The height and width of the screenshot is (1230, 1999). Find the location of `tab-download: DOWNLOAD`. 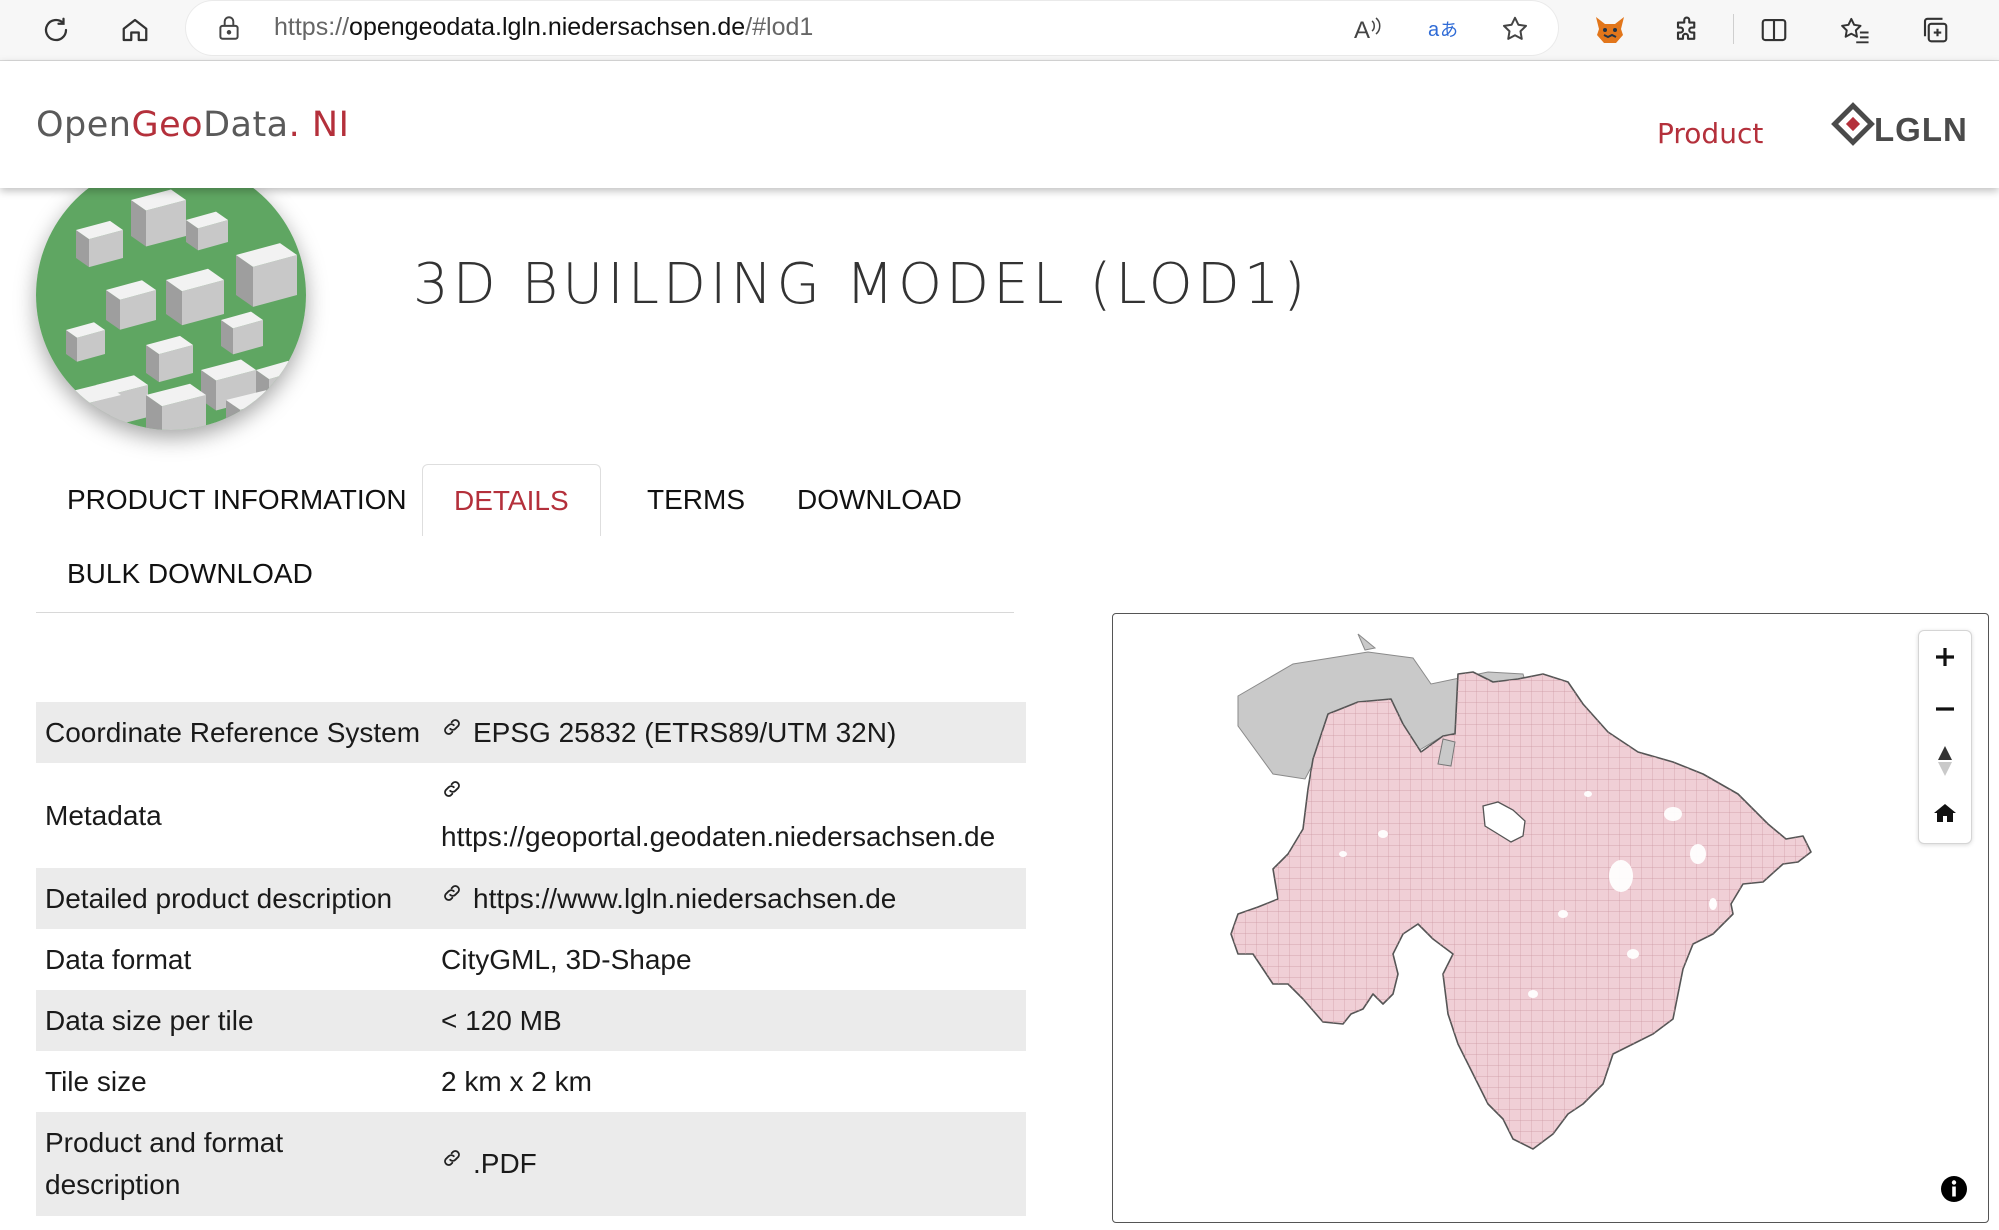

tab-download: DOWNLOAD is located at coordinates (879, 500).